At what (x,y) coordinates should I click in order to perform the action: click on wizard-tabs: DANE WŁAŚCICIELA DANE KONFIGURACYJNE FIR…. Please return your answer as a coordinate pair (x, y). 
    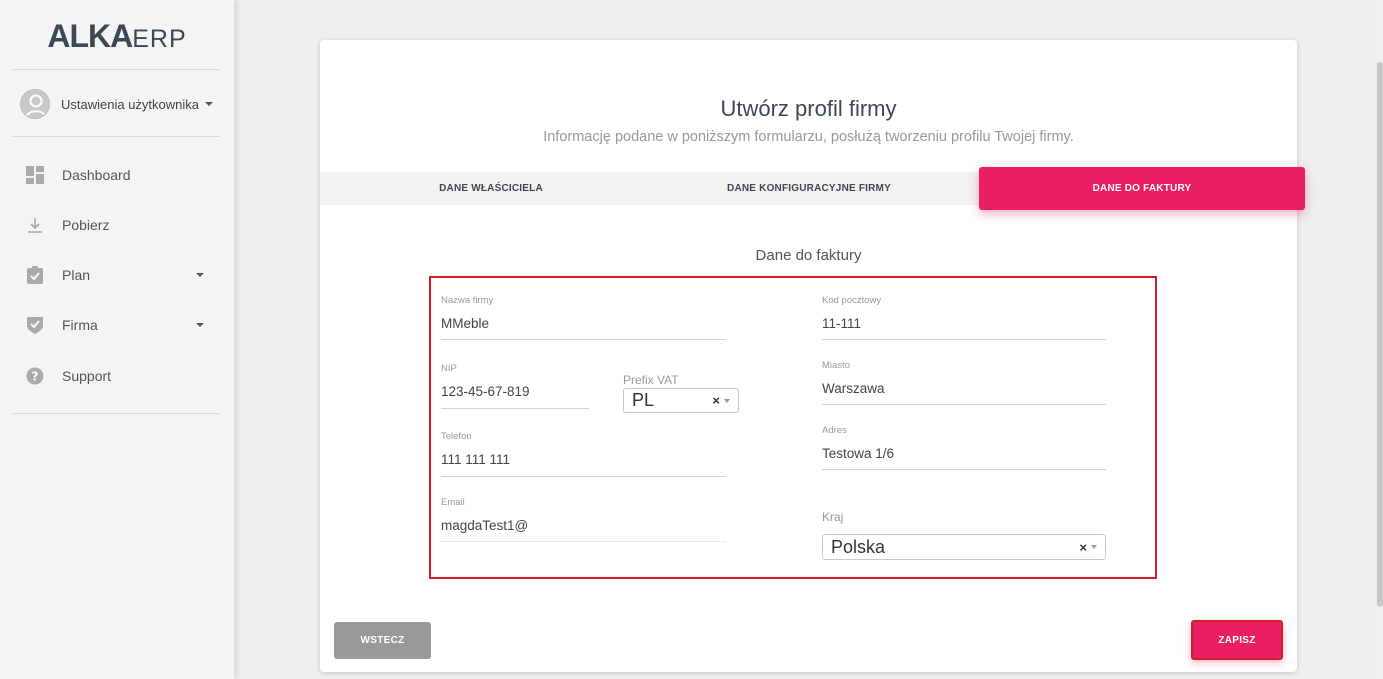
    Looking at the image, I should click on (812, 188).